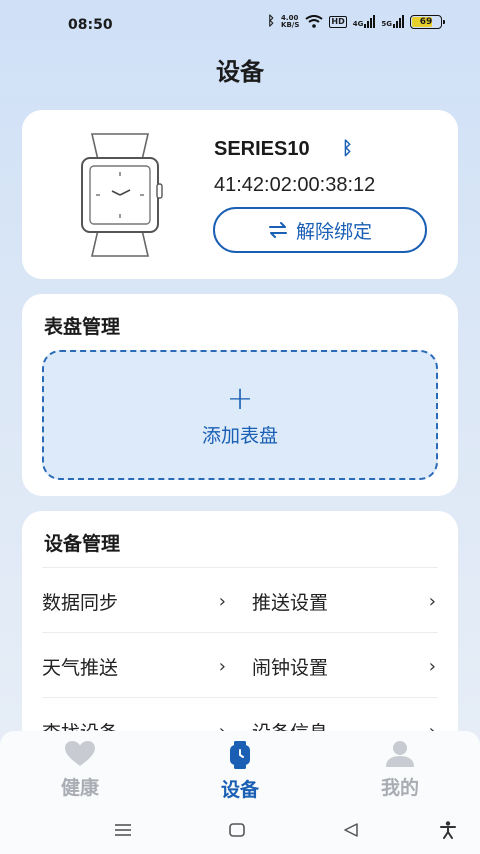  What do you see at coordinates (123, 830) in the screenshot?
I see `menu-icon` at bounding box center [123, 830].